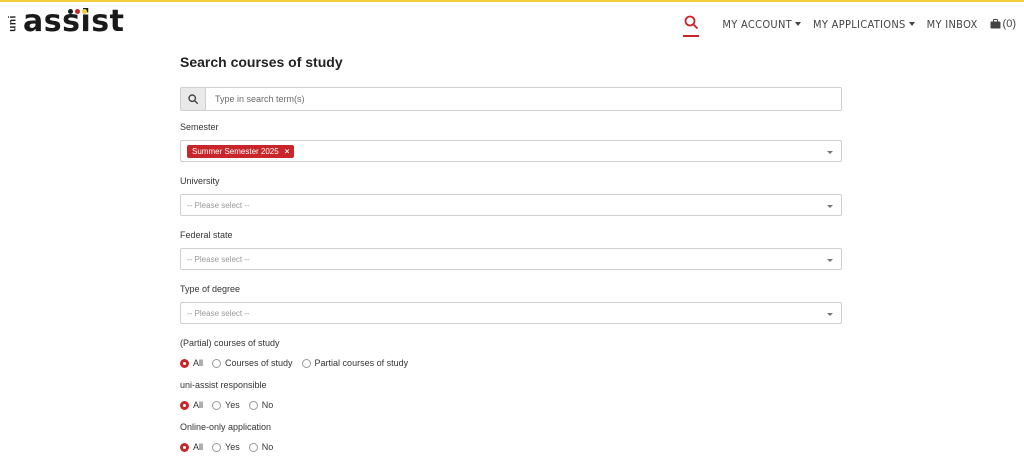  What do you see at coordinates (259, 363) in the screenshot?
I see `radio-label: Courses of study` at bounding box center [259, 363].